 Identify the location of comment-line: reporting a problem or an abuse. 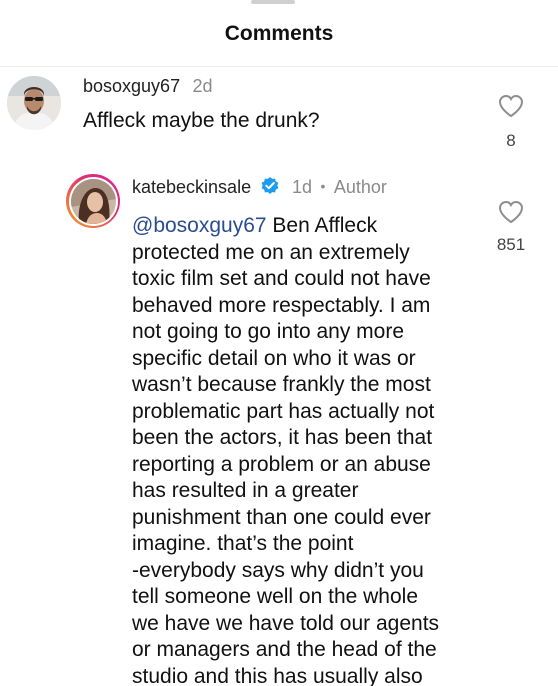
(281, 464).